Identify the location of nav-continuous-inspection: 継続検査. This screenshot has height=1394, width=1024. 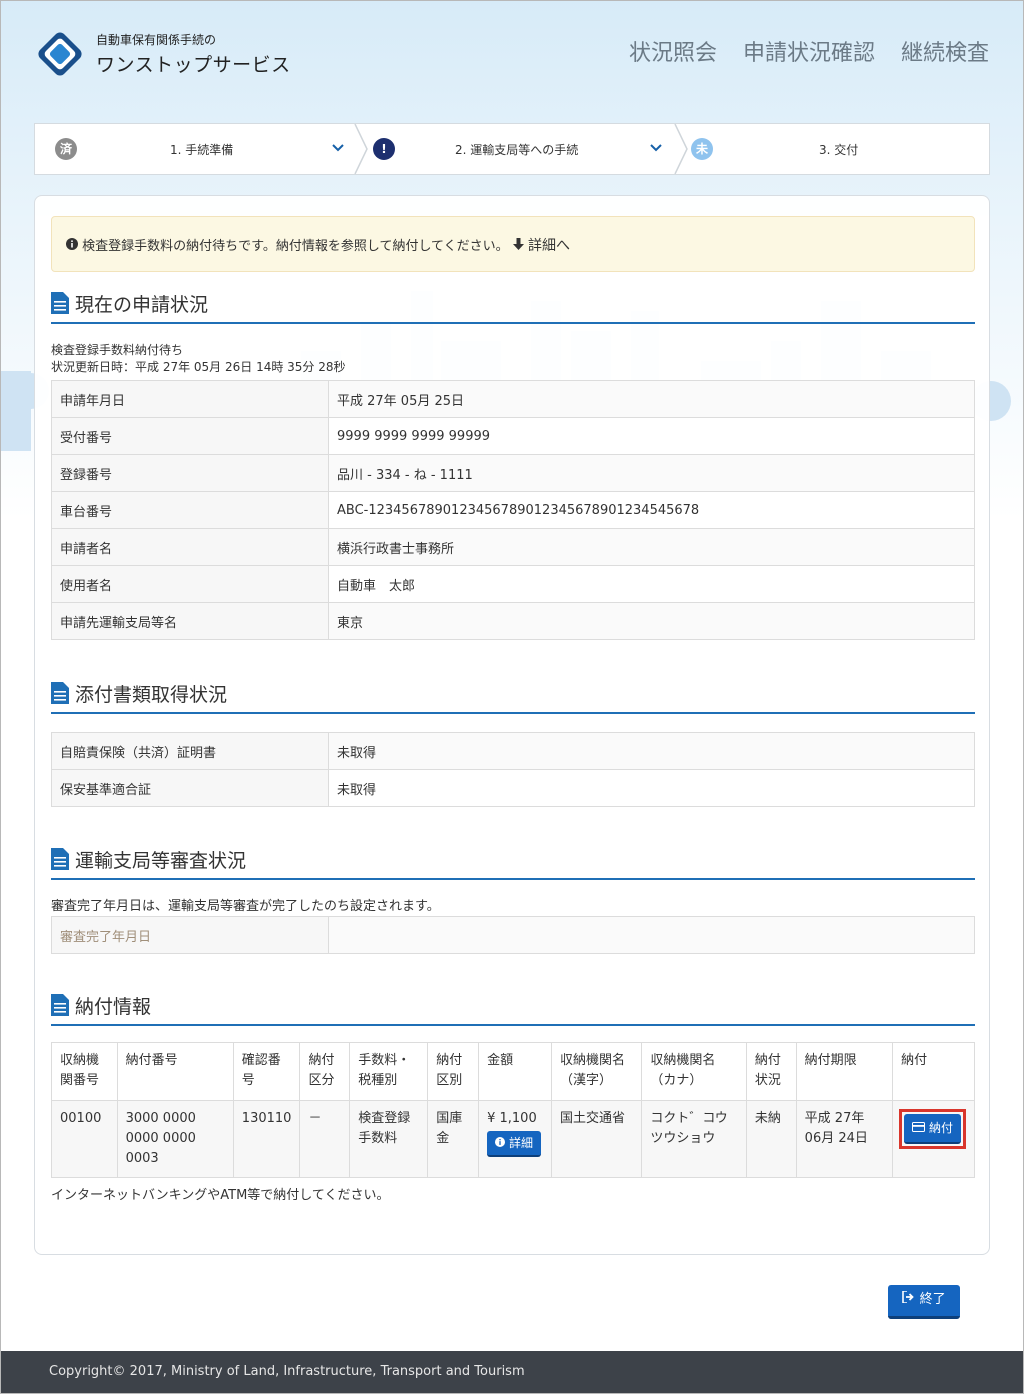
(945, 51).